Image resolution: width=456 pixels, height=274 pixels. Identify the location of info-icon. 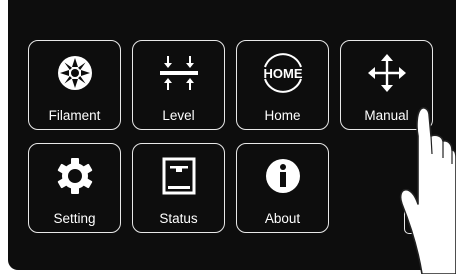
(282, 176).